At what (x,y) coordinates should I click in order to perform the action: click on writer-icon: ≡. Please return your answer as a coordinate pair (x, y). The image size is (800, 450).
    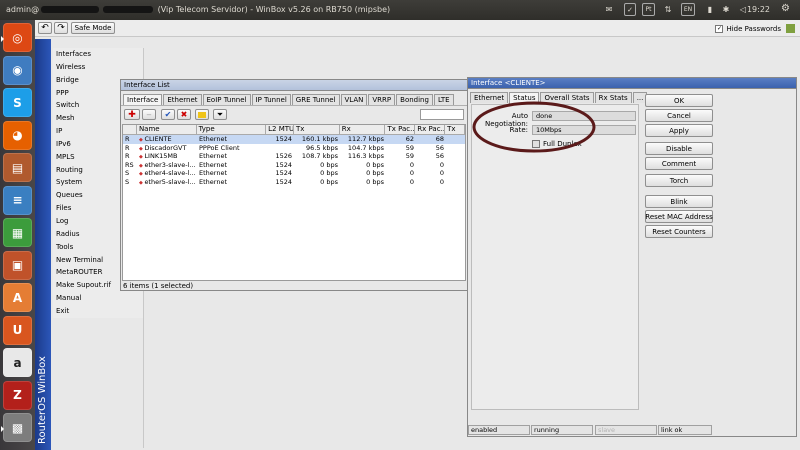
    Looking at the image, I should click on (17, 200).